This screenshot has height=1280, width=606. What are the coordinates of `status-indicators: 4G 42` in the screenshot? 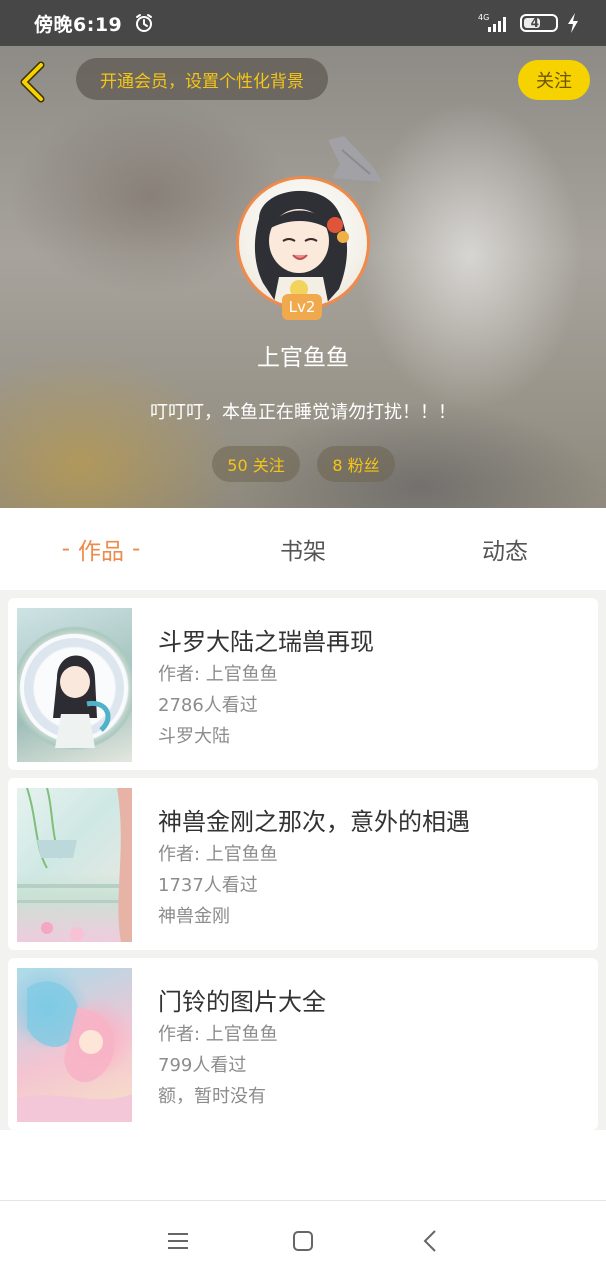 It's located at (529, 23).